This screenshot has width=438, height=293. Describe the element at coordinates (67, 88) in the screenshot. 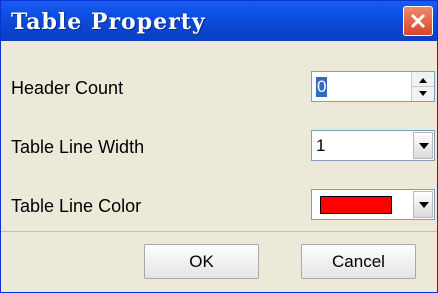

I see `header-count-label: Header Count` at that location.